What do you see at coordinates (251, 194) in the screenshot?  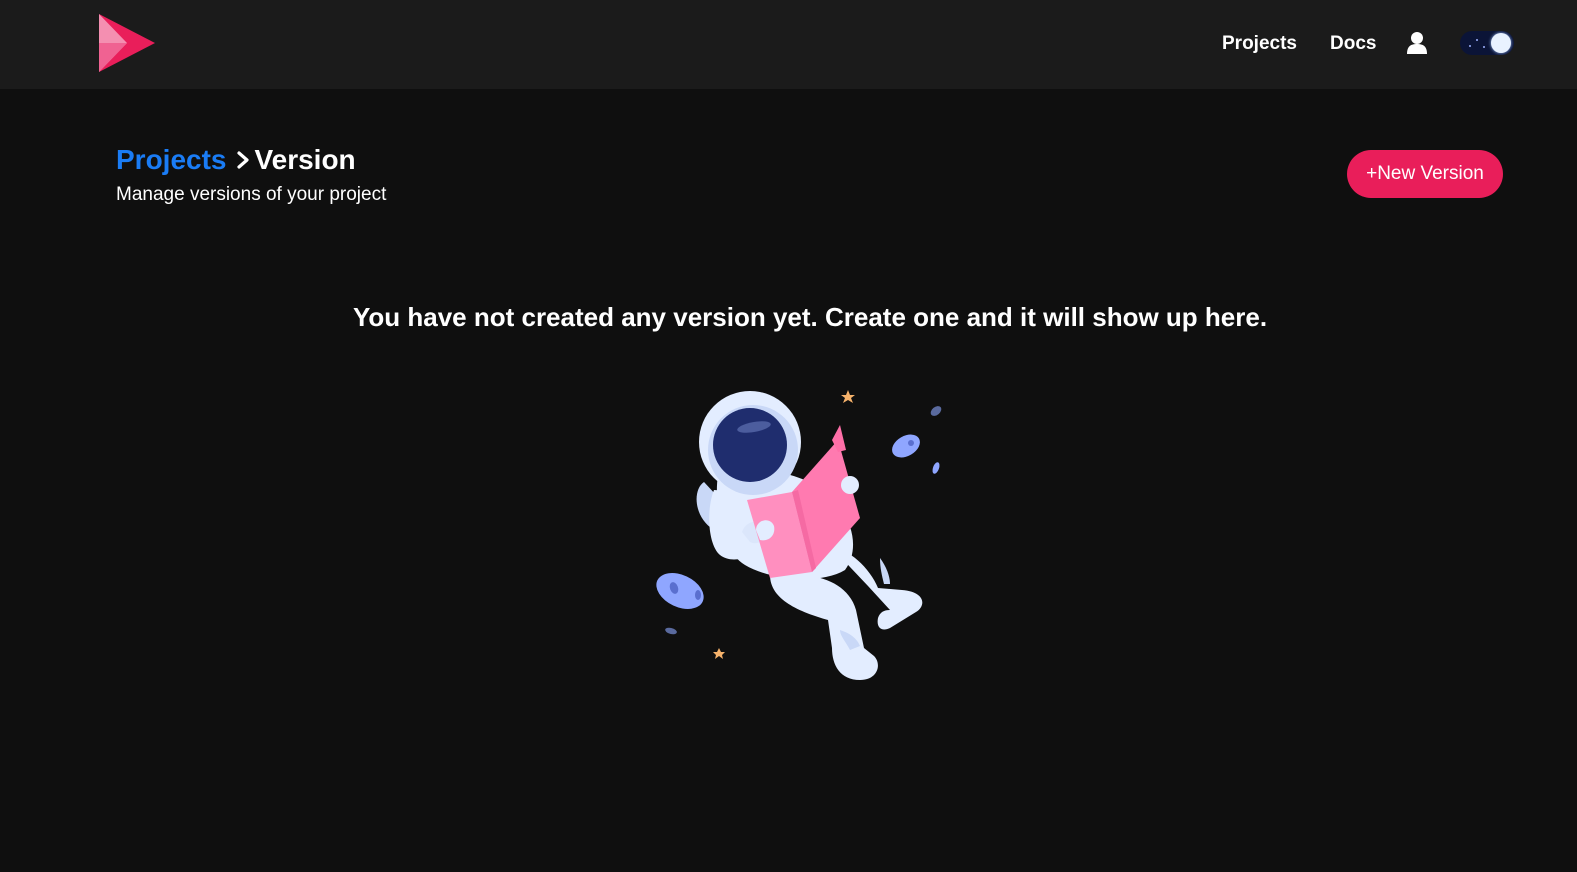 I see `page-subtitle: Manage versions of your project` at bounding box center [251, 194].